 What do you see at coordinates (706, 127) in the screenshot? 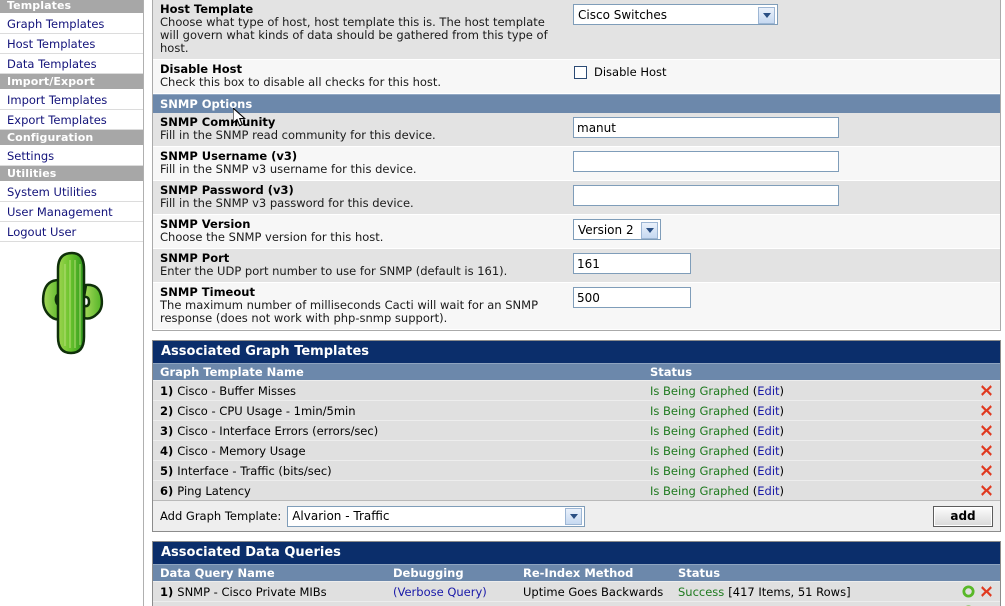
I see `snmp-community-field: manut` at bounding box center [706, 127].